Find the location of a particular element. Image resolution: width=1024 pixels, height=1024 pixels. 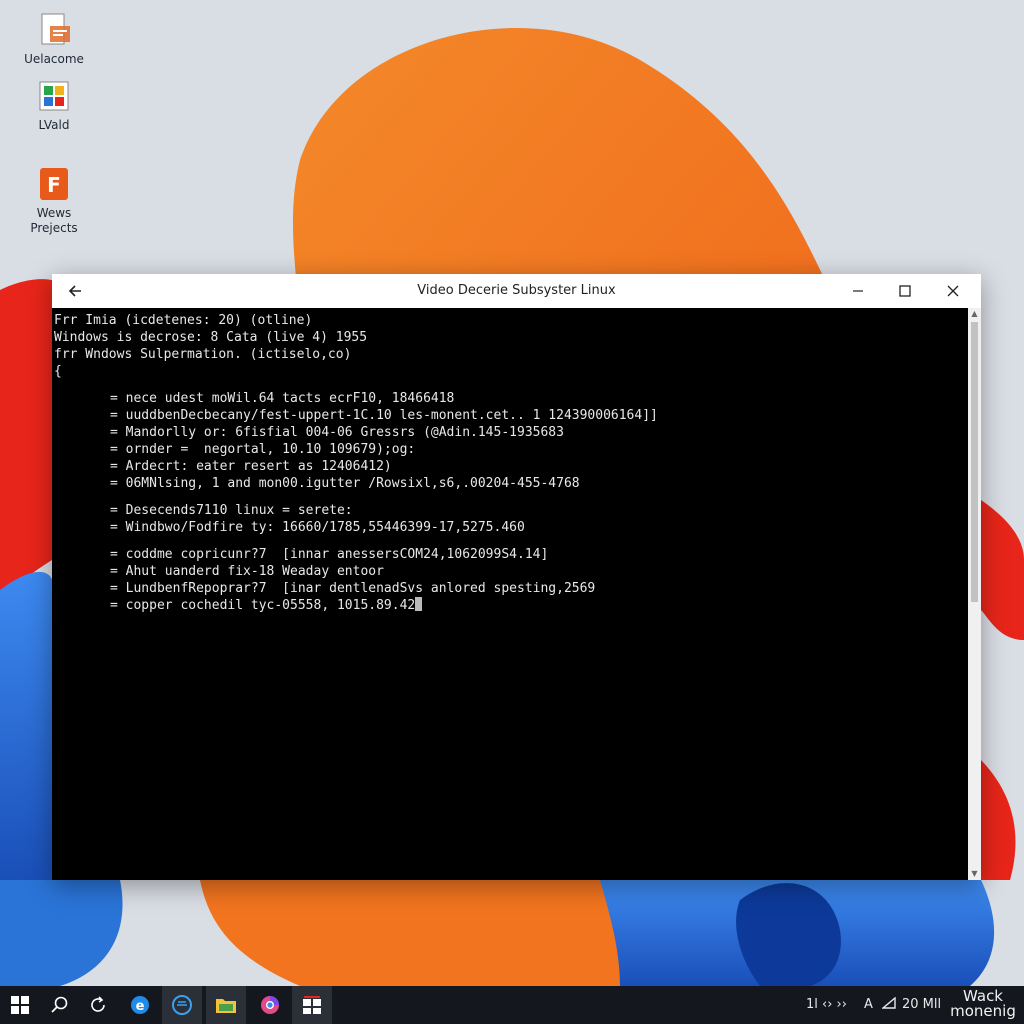

terminal-cursor is located at coordinates (419, 604).